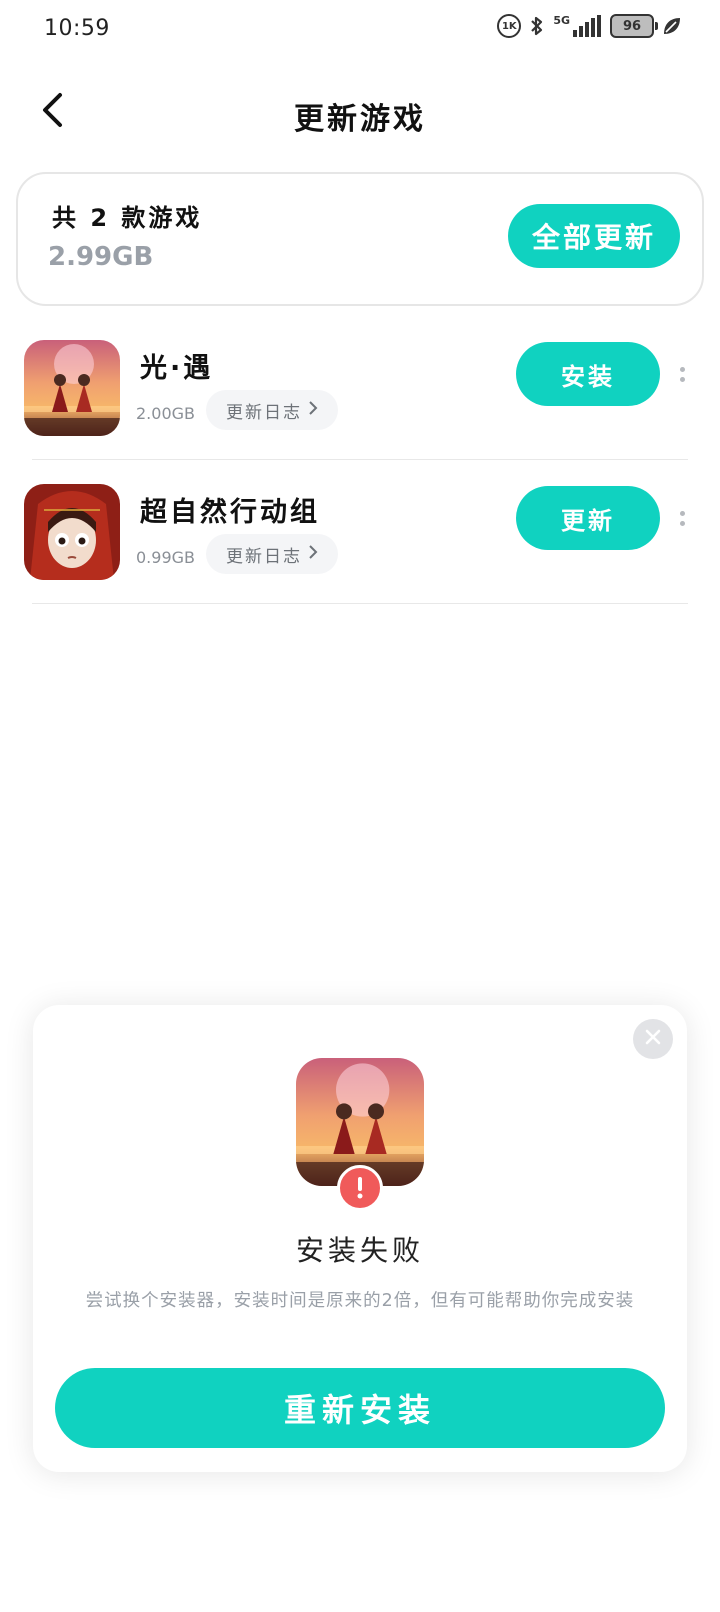 The image size is (720, 1612). I want to click on reinstall-button: 重新安装, so click(360, 1408).